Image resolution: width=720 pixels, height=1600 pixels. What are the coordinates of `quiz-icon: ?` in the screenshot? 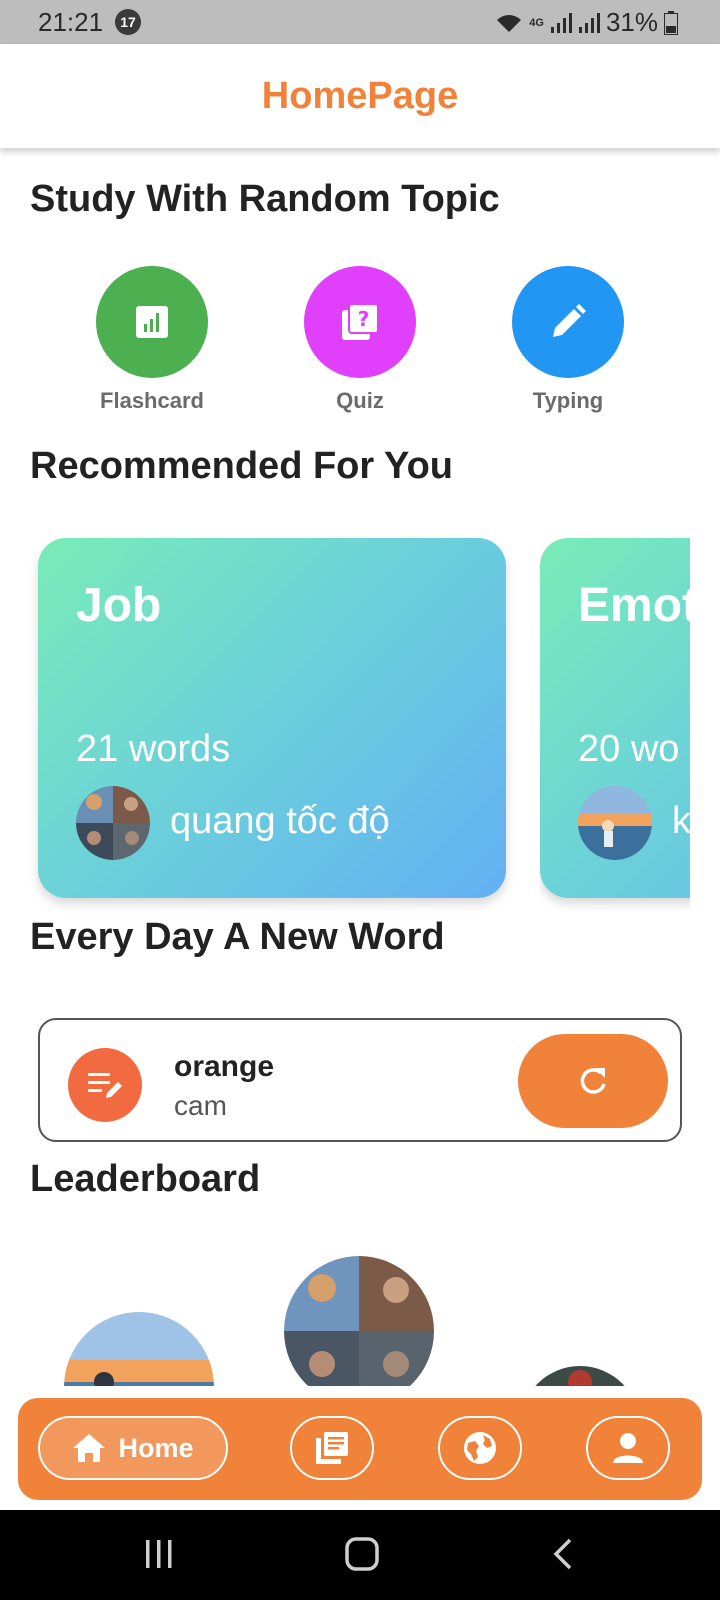 It's located at (360, 321).